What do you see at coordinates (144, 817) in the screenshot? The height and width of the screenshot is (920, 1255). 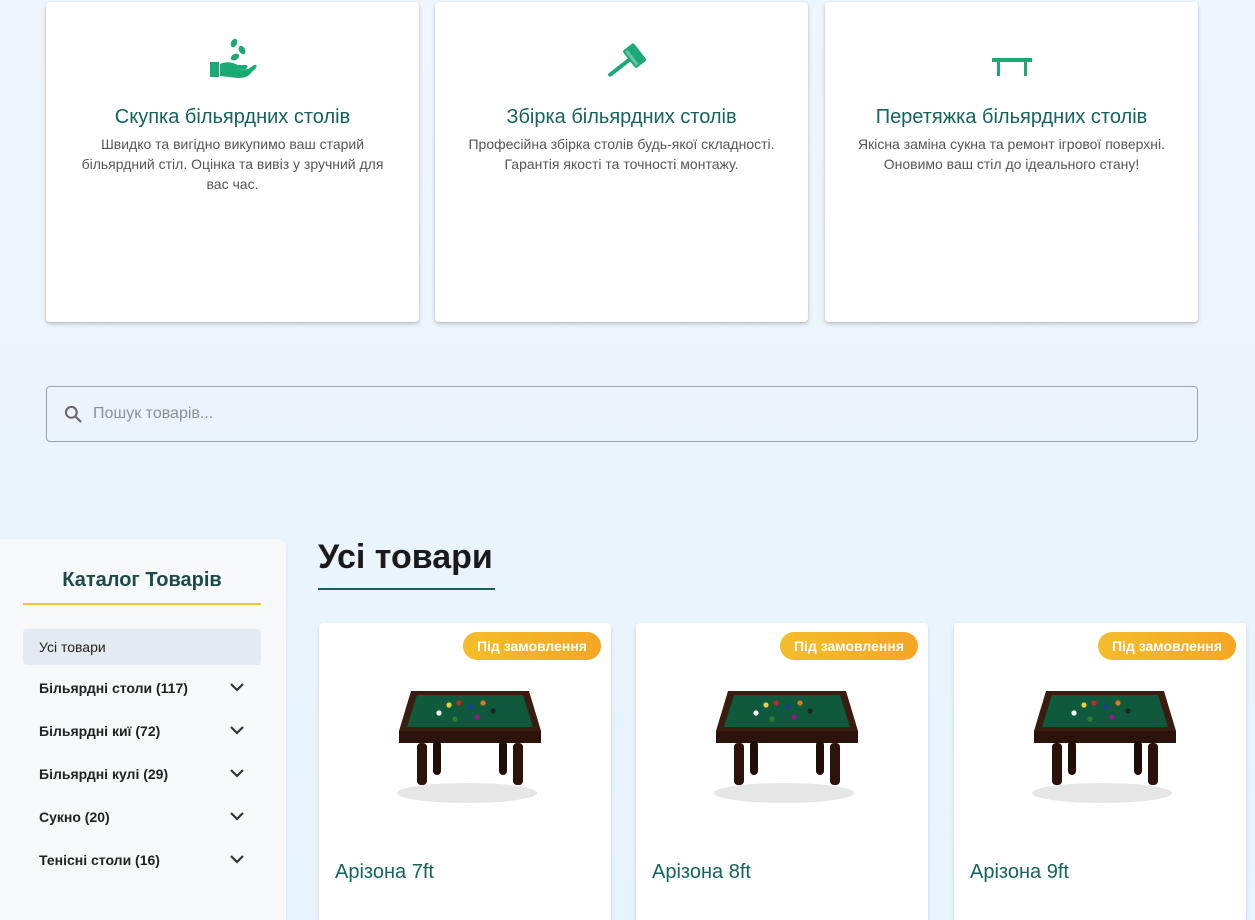 I see `sidebar-item-cloth: Сукно (20)` at bounding box center [144, 817].